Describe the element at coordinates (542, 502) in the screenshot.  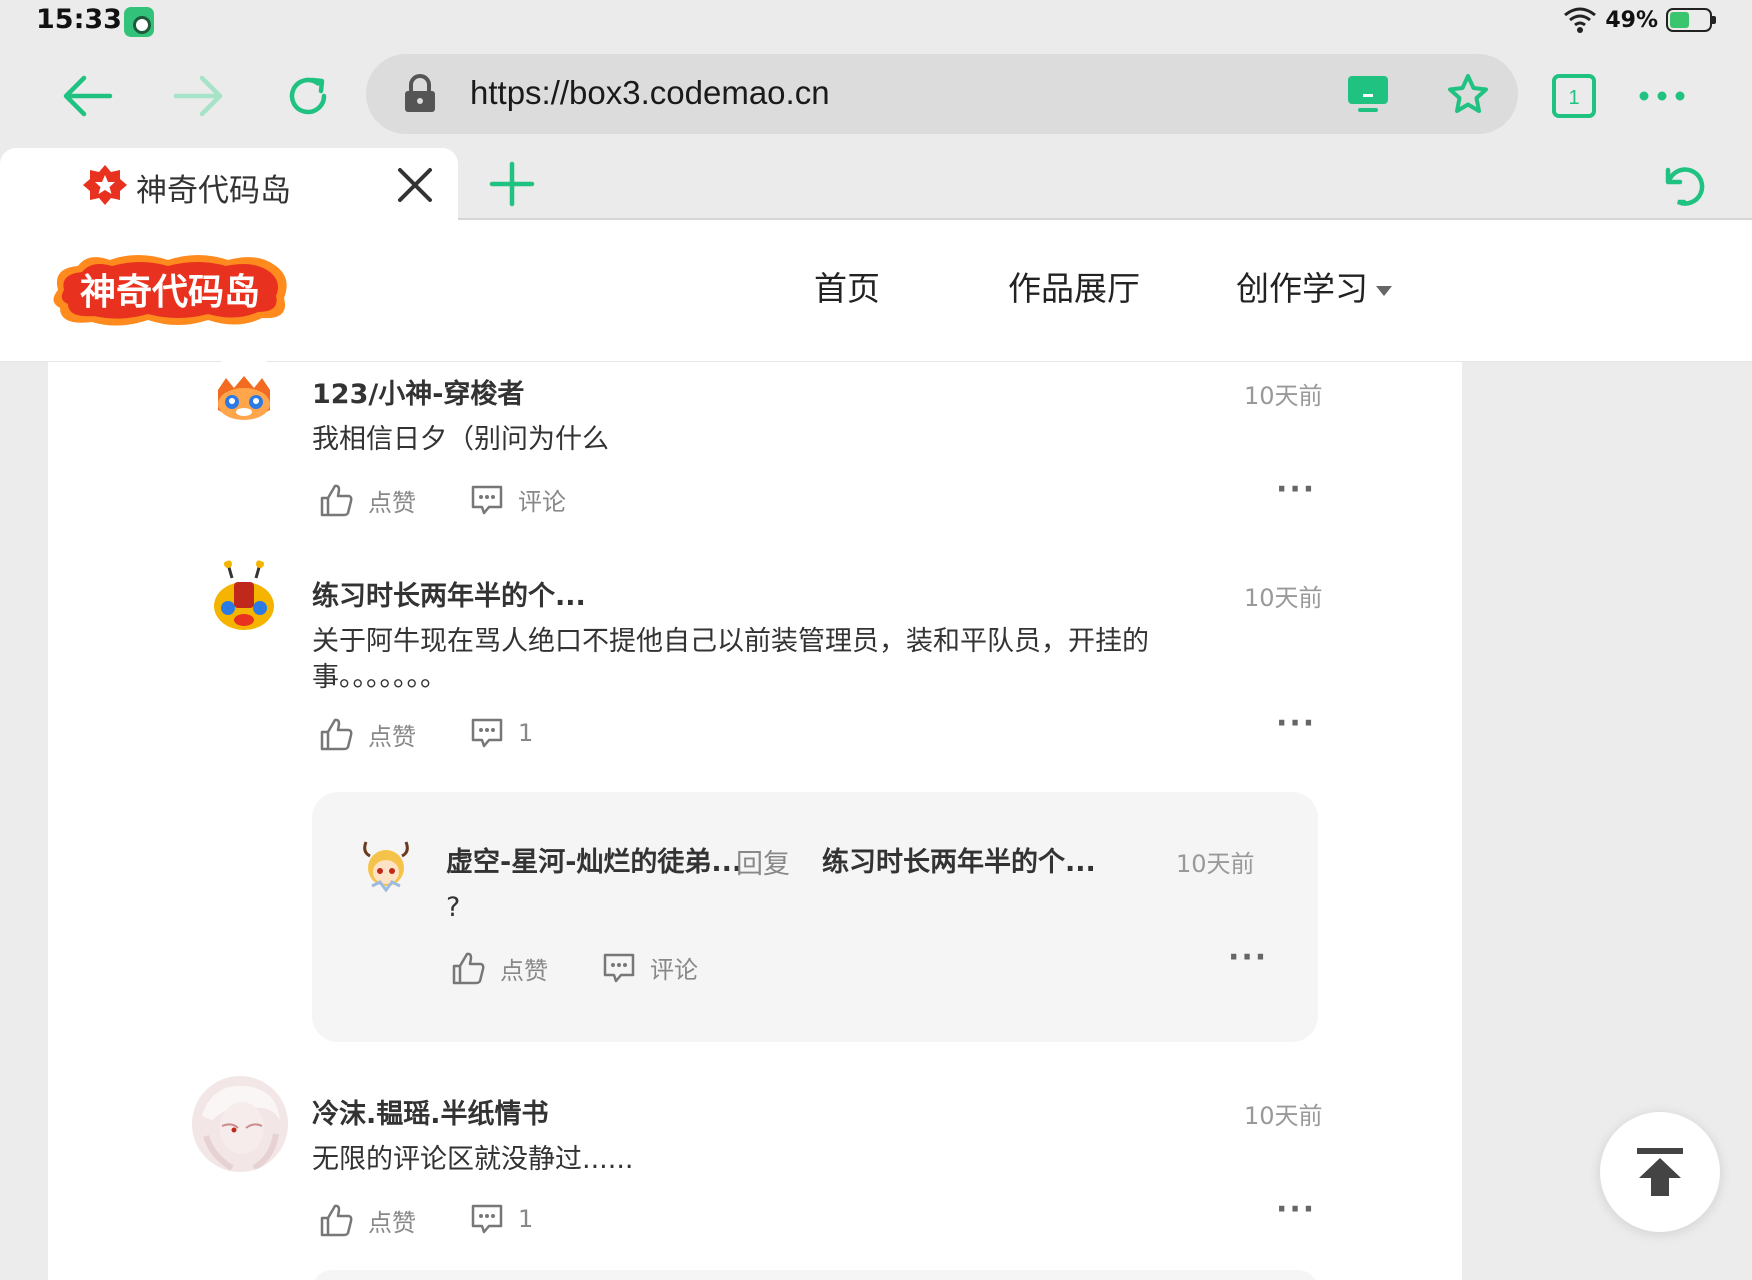
I see `comment-count: 评论` at that location.